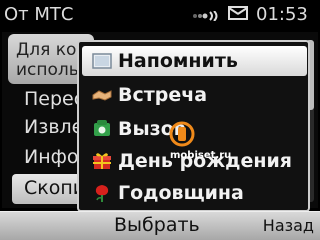 This screenshot has height=240, width=320. What do you see at coordinates (181, 193) in the screenshot?
I see `menu-item-label: Годовщина` at bounding box center [181, 193].